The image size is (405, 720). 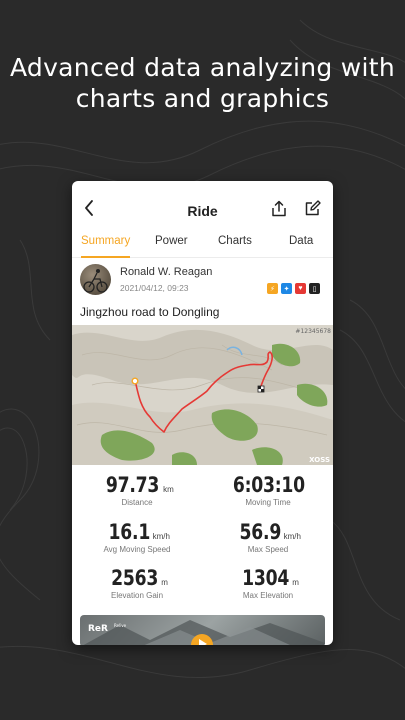 What do you see at coordinates (266, 578) in the screenshot?
I see `stat-value: 1304` at bounding box center [266, 578].